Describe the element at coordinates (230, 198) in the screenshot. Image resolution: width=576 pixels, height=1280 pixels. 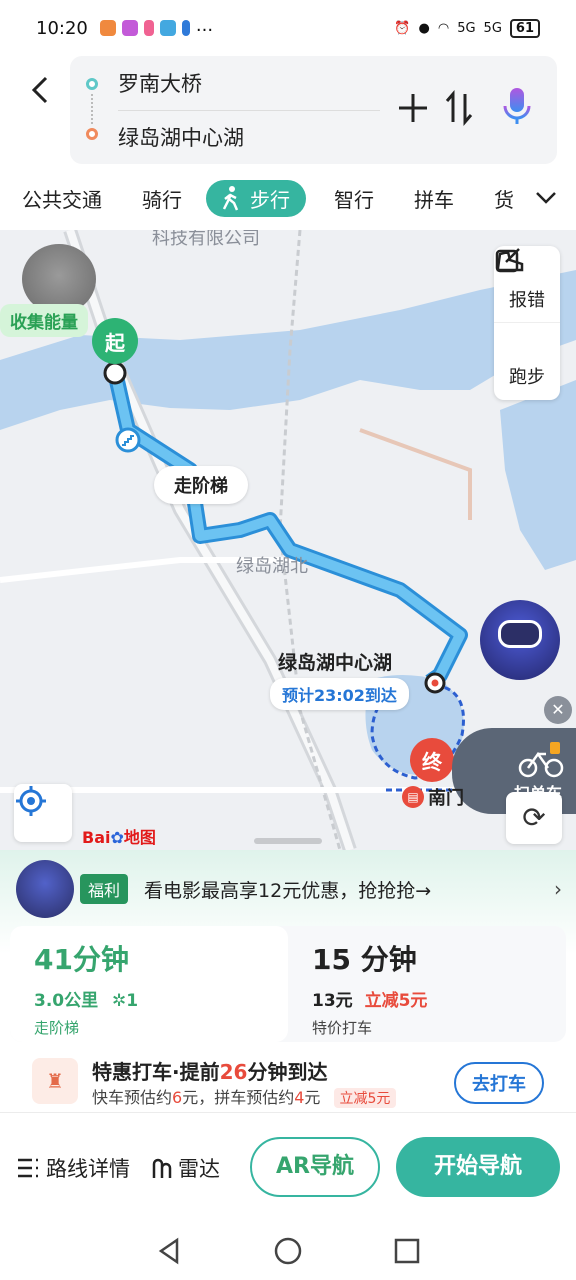
I see `walking-icon` at that location.